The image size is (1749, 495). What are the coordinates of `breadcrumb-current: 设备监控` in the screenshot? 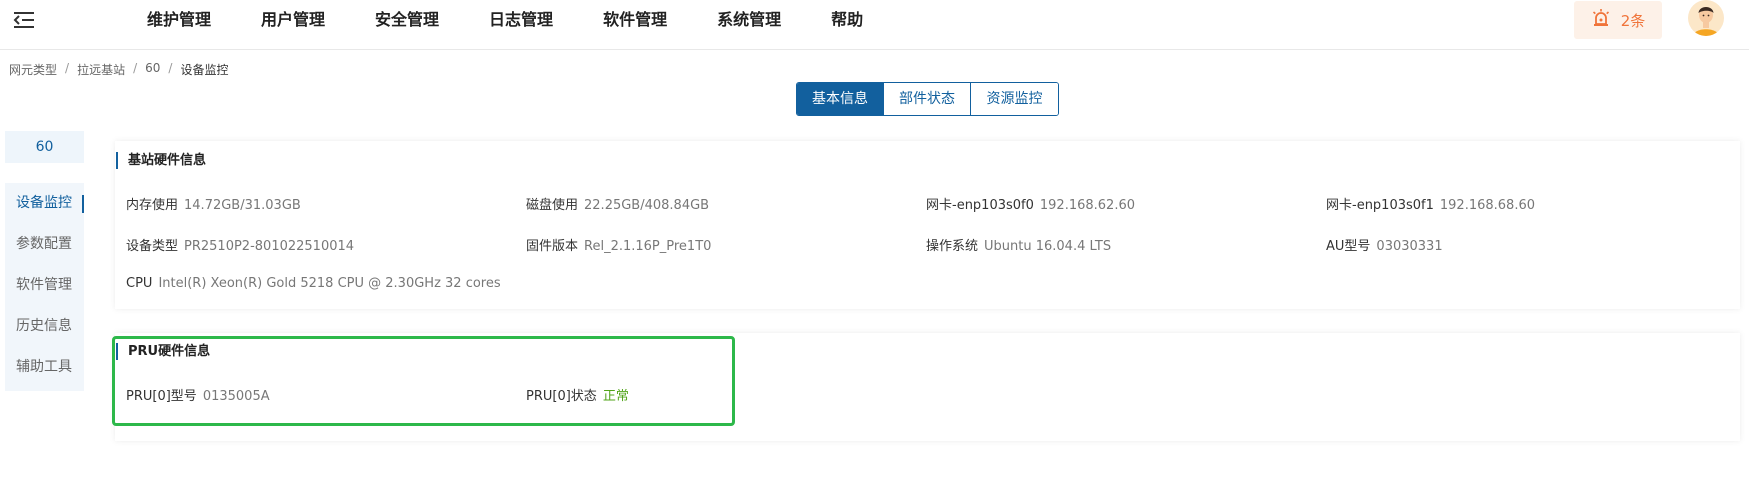 It's located at (204, 70).